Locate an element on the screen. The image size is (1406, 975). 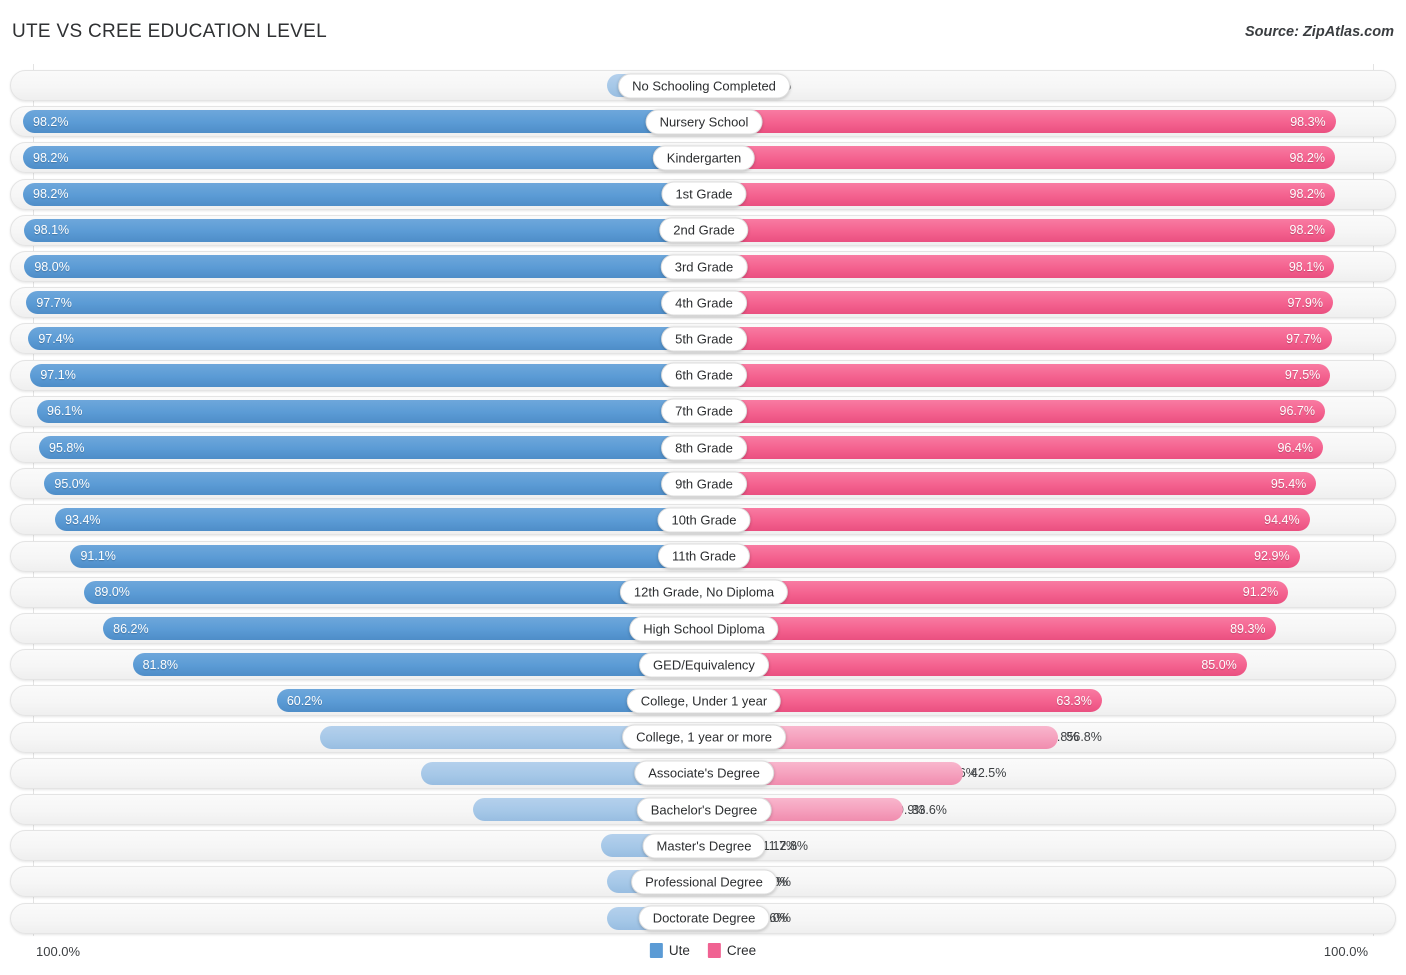
table-row: 98.2% 98.3% Nursery School is located at coordinates (703, 122).